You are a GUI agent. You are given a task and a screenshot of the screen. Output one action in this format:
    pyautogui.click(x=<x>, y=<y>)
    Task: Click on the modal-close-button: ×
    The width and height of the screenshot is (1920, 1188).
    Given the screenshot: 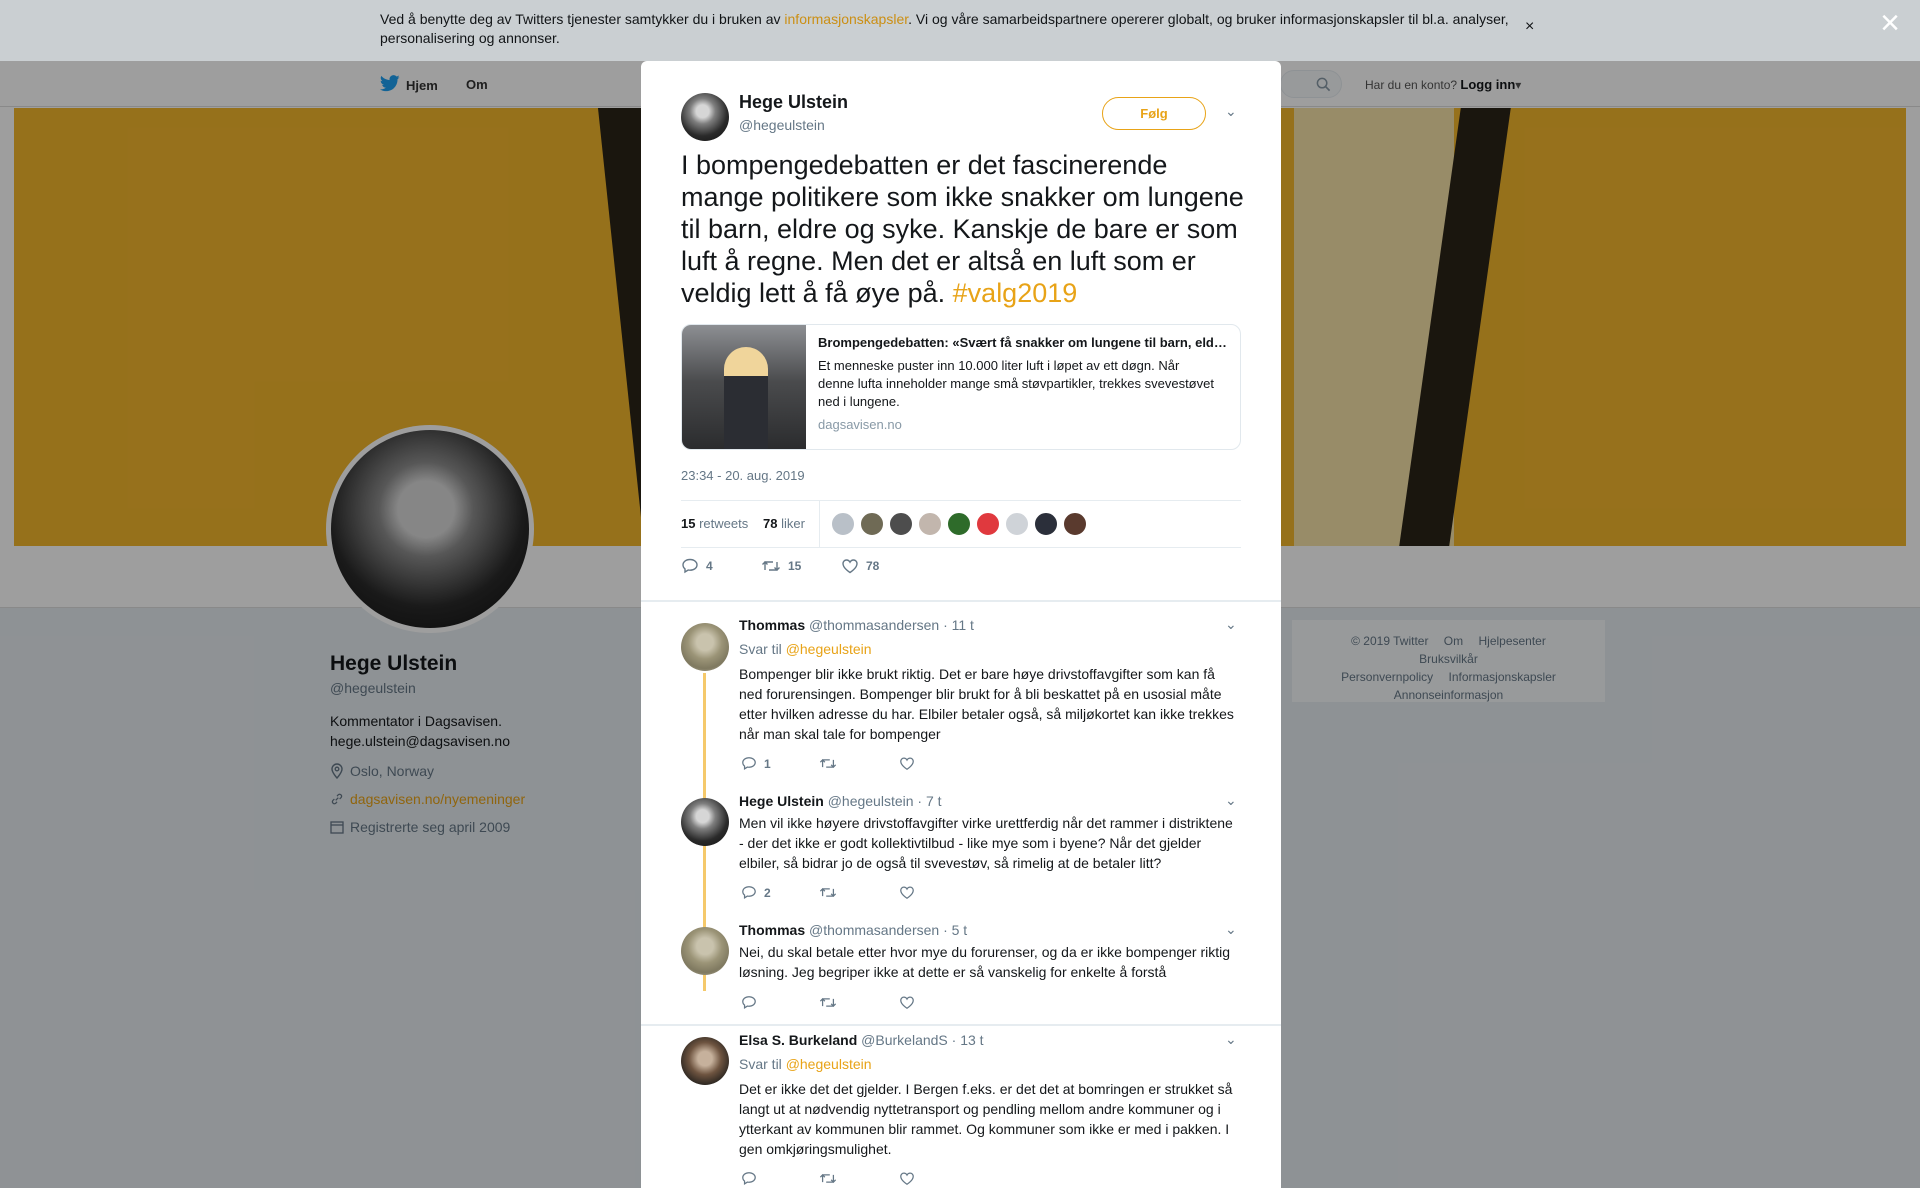 What is the action you would take?
    pyautogui.click(x=1890, y=23)
    